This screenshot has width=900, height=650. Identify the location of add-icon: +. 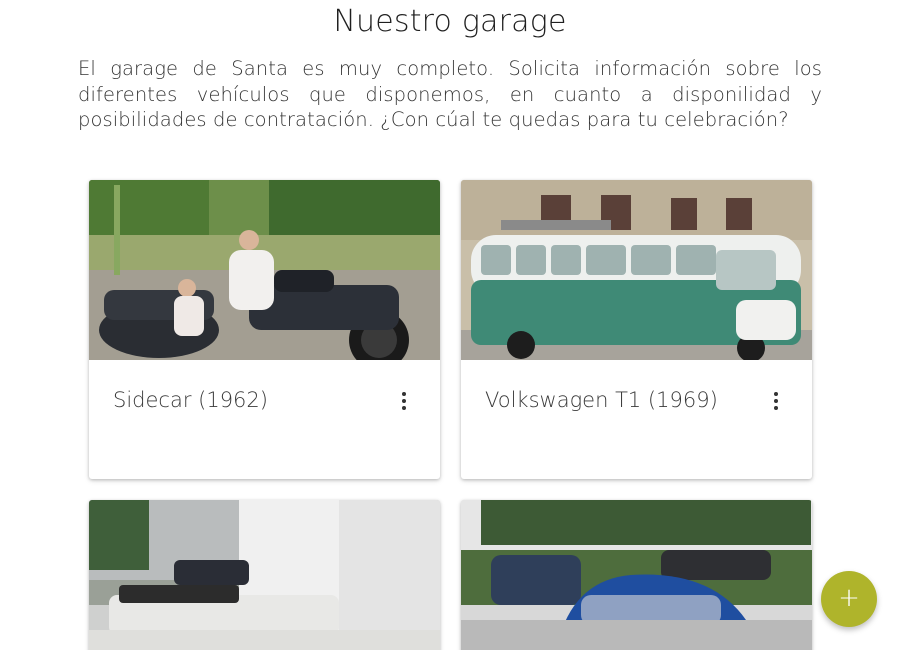
(849, 598).